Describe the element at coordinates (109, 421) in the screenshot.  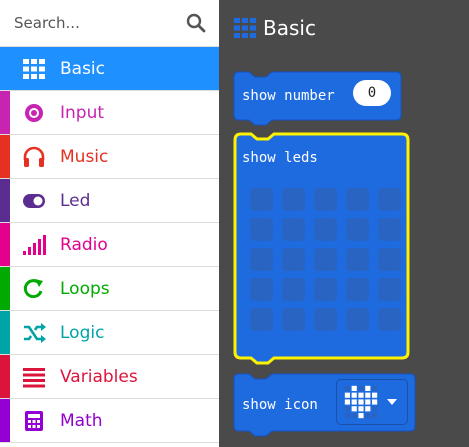
I see `category-math: Math` at that location.